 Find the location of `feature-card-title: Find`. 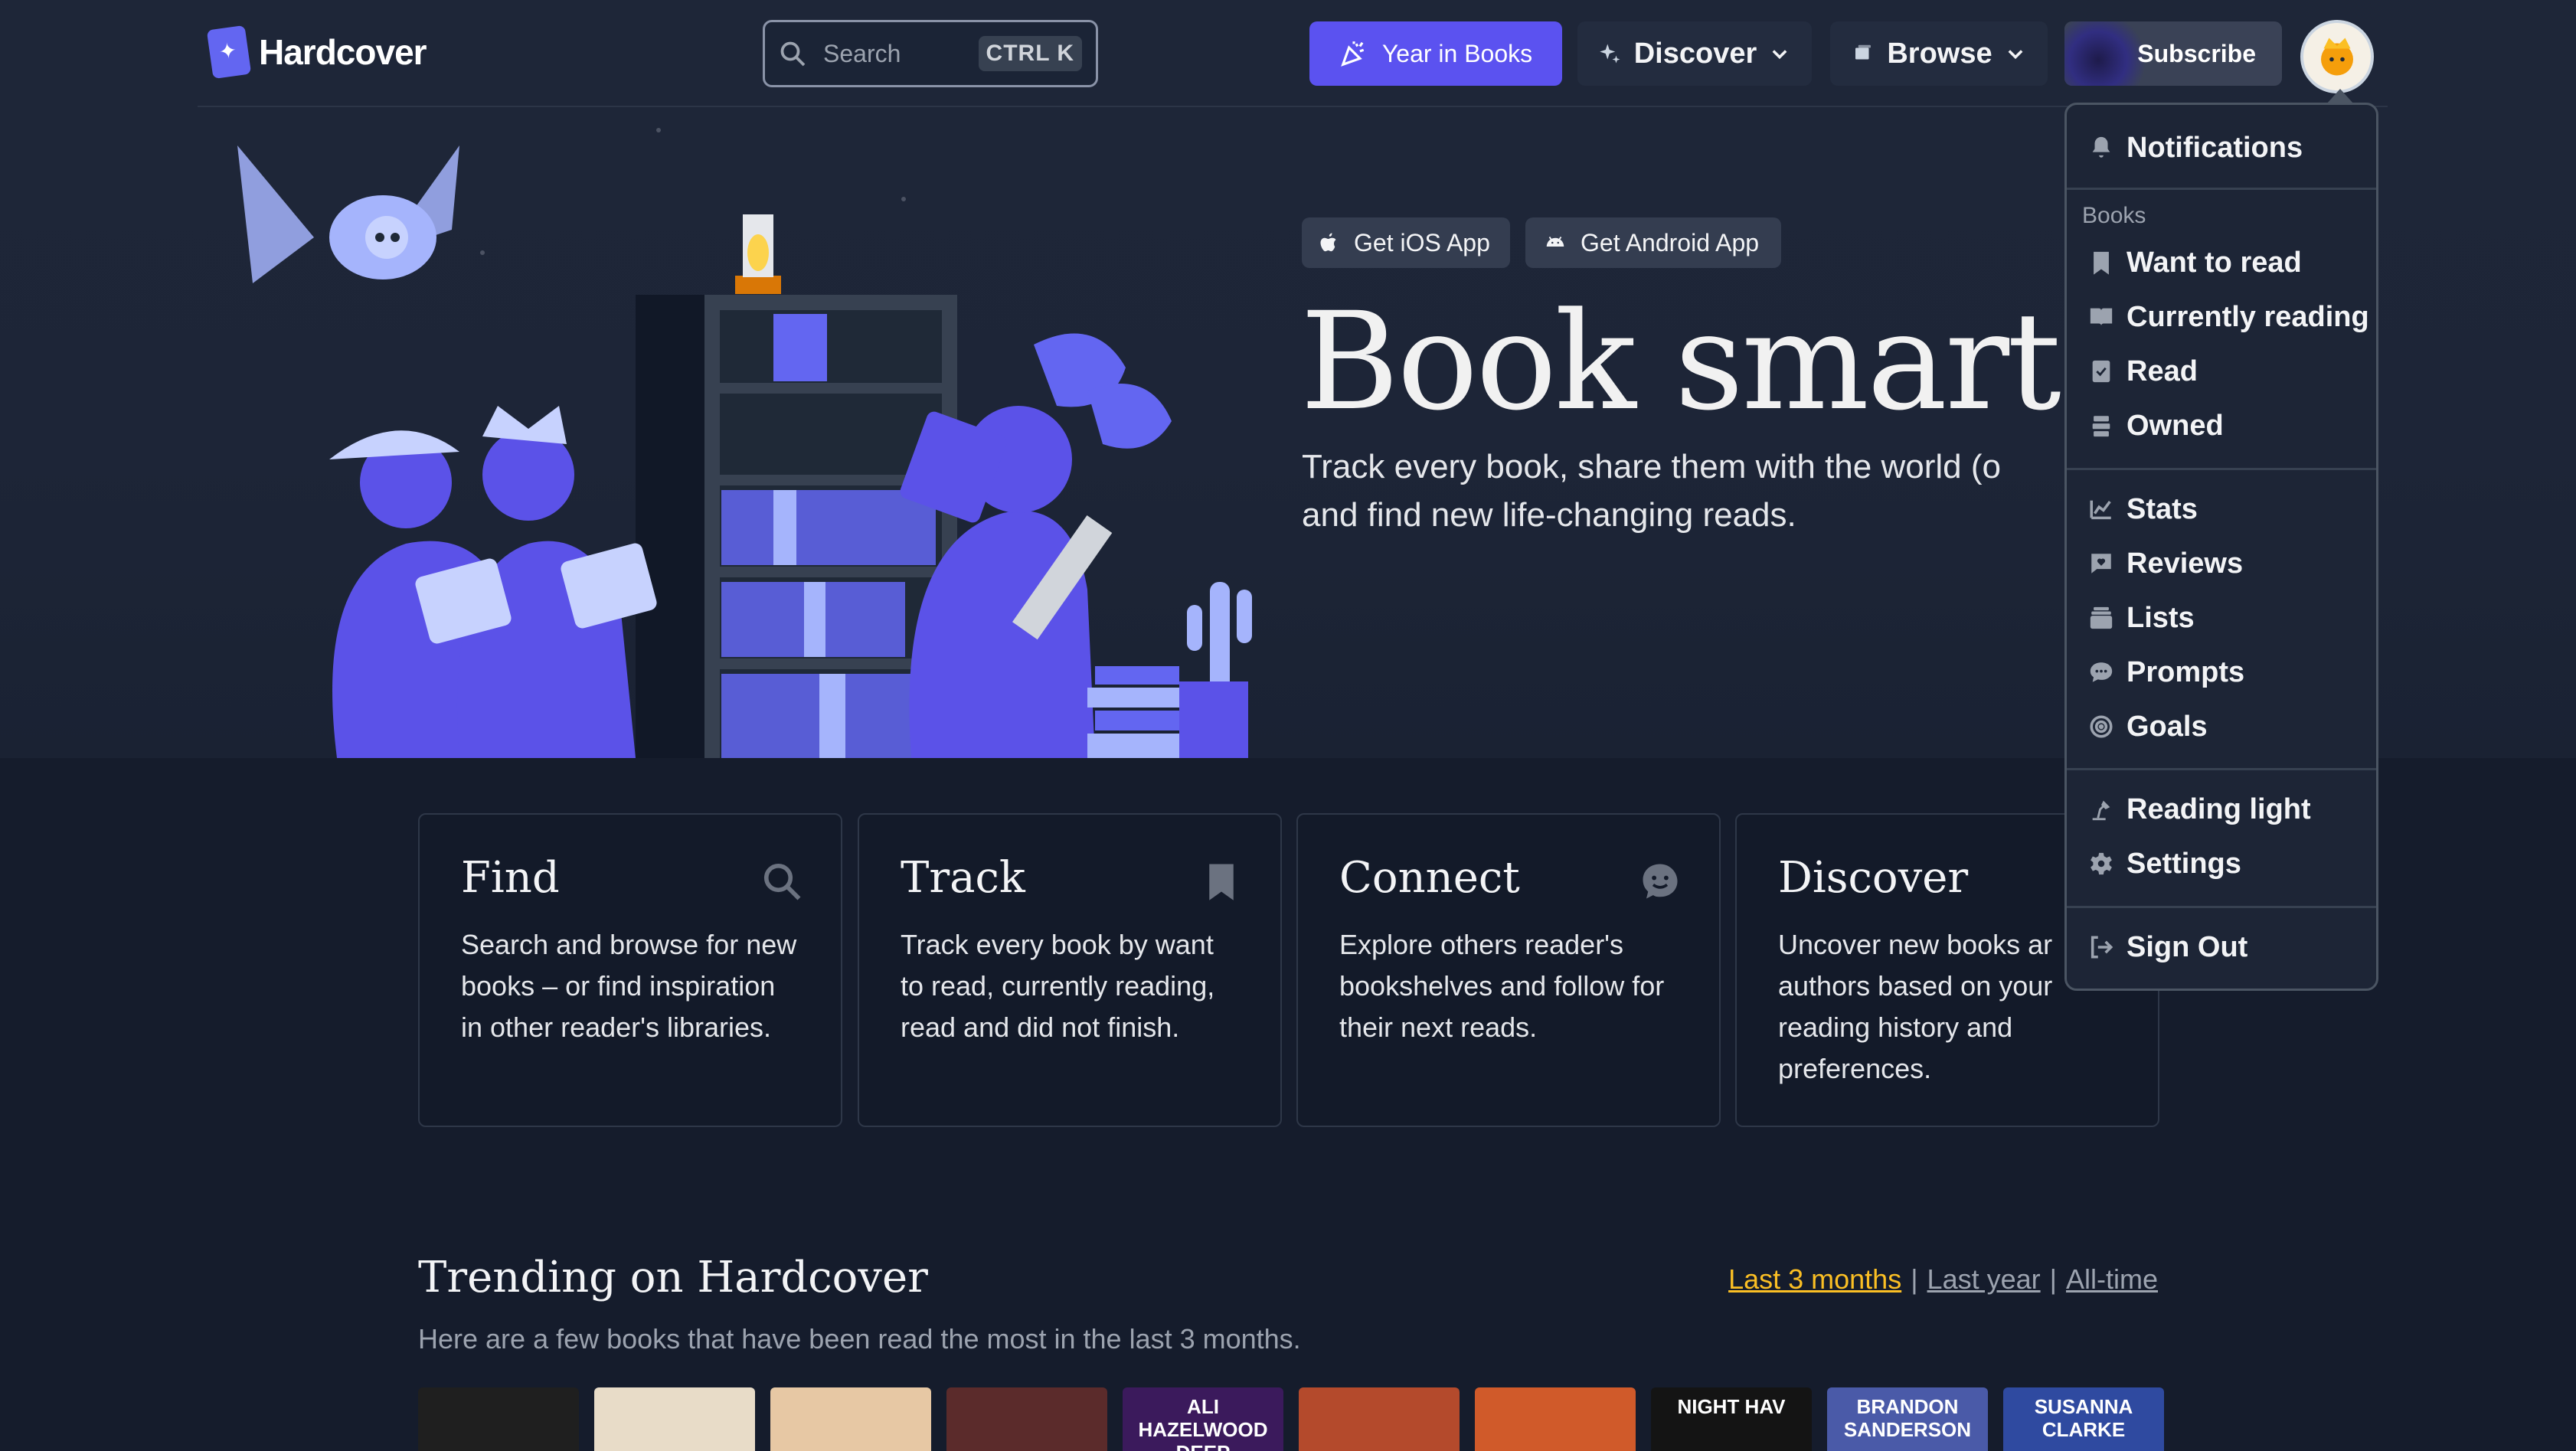

feature-card-title: Find is located at coordinates (510, 878).